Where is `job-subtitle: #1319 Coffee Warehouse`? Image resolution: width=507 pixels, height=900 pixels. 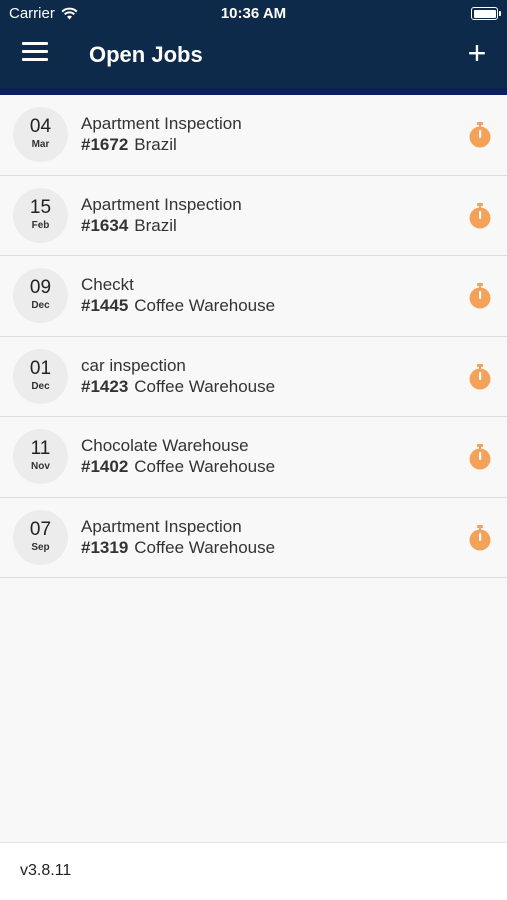 job-subtitle: #1319 Coffee Warehouse is located at coordinates (178, 548).